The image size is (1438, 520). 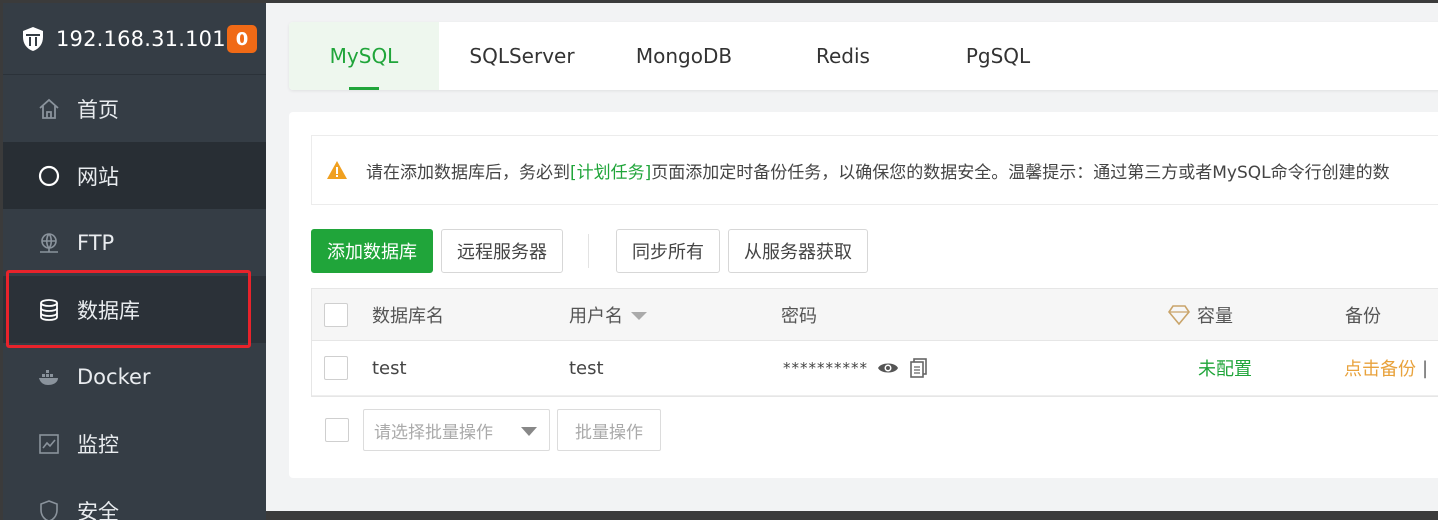 I want to click on dropdown-arrow-icon, so click(x=529, y=431).